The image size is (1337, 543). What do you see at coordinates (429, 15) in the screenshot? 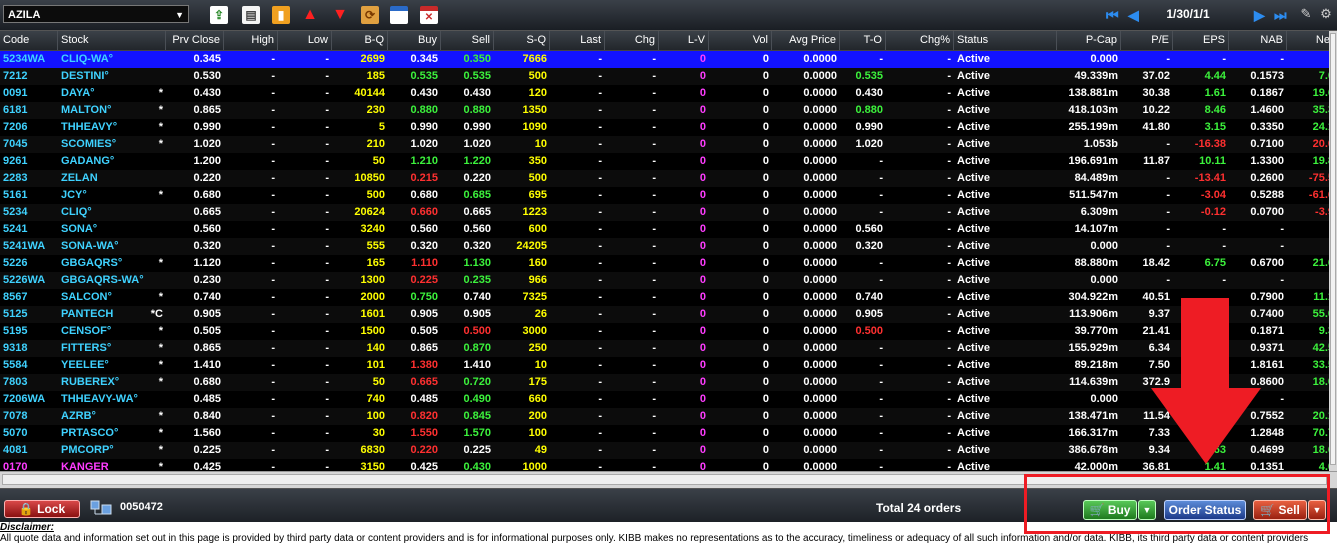
I see `close-window-icon: ✕` at bounding box center [429, 15].